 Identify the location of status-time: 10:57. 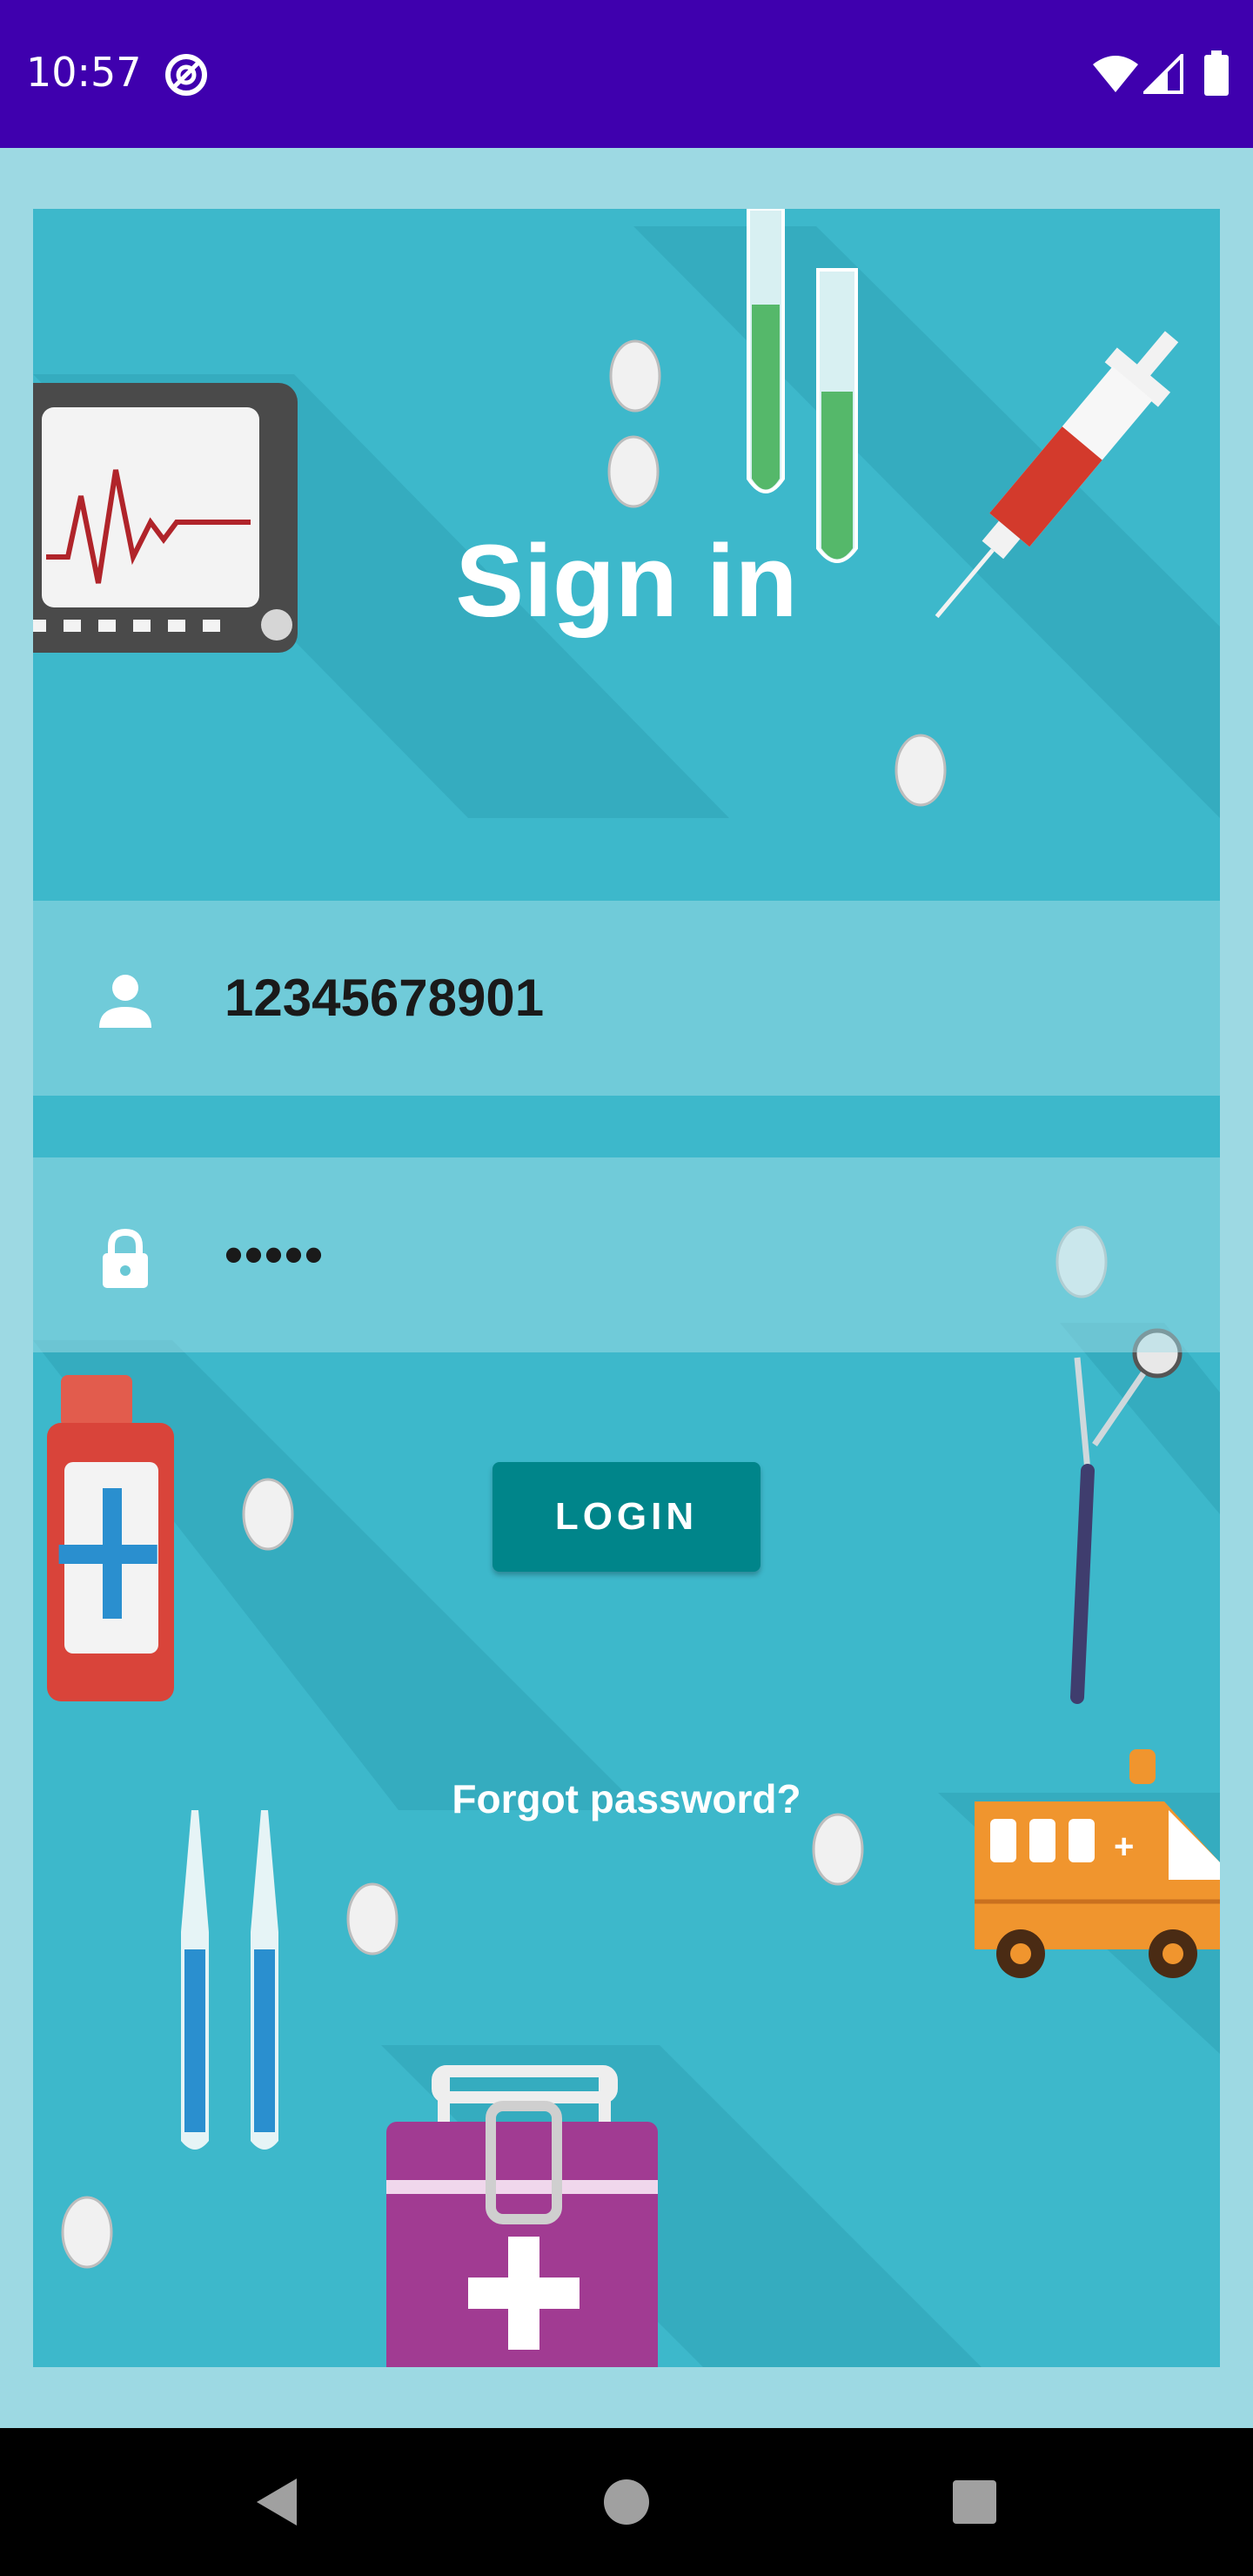
(84, 72).